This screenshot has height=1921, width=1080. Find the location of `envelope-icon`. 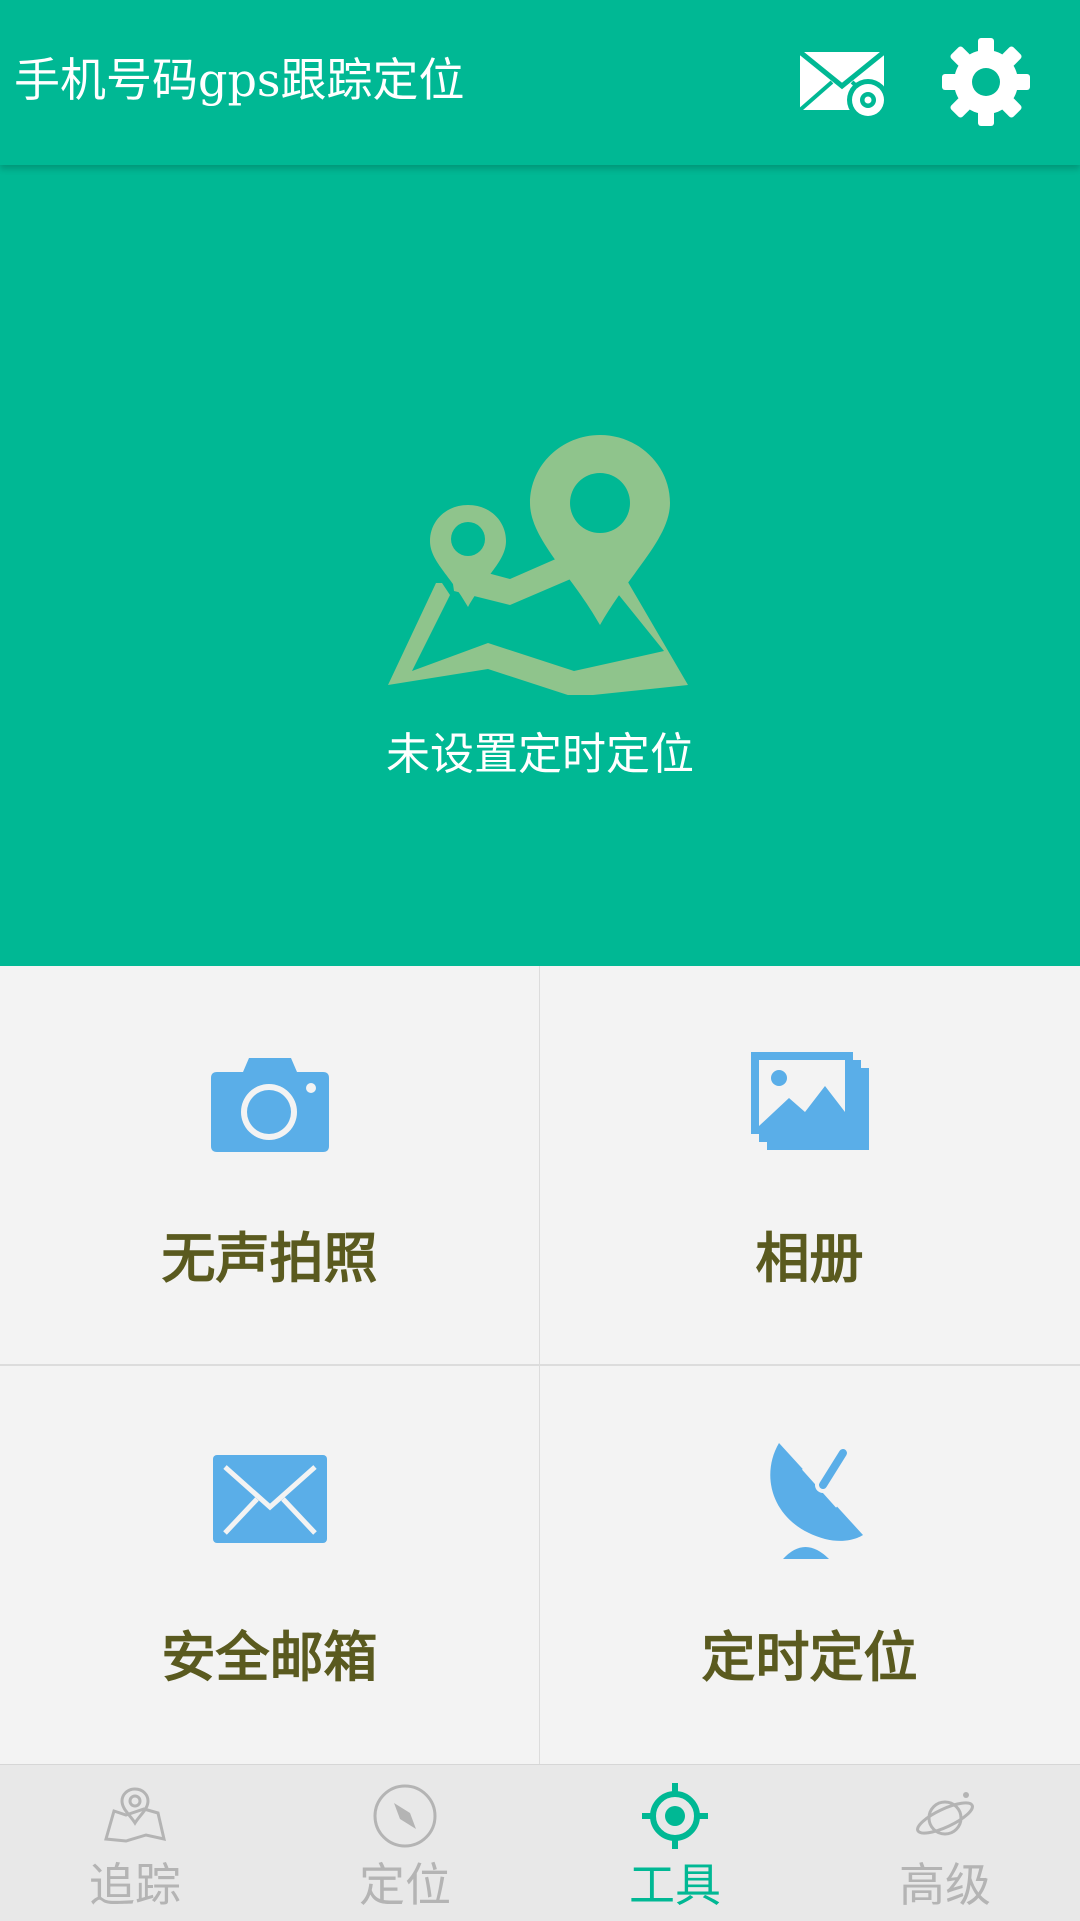

envelope-icon is located at coordinates (269, 1499).